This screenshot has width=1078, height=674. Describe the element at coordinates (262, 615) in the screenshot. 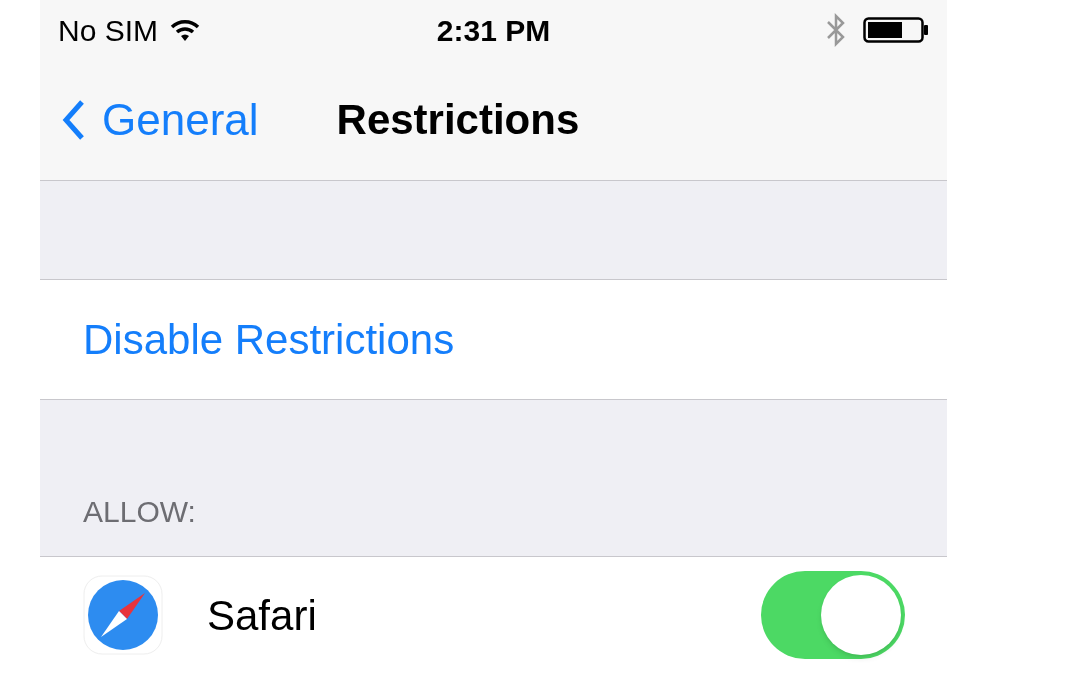

I see `app-label: Safari` at that location.